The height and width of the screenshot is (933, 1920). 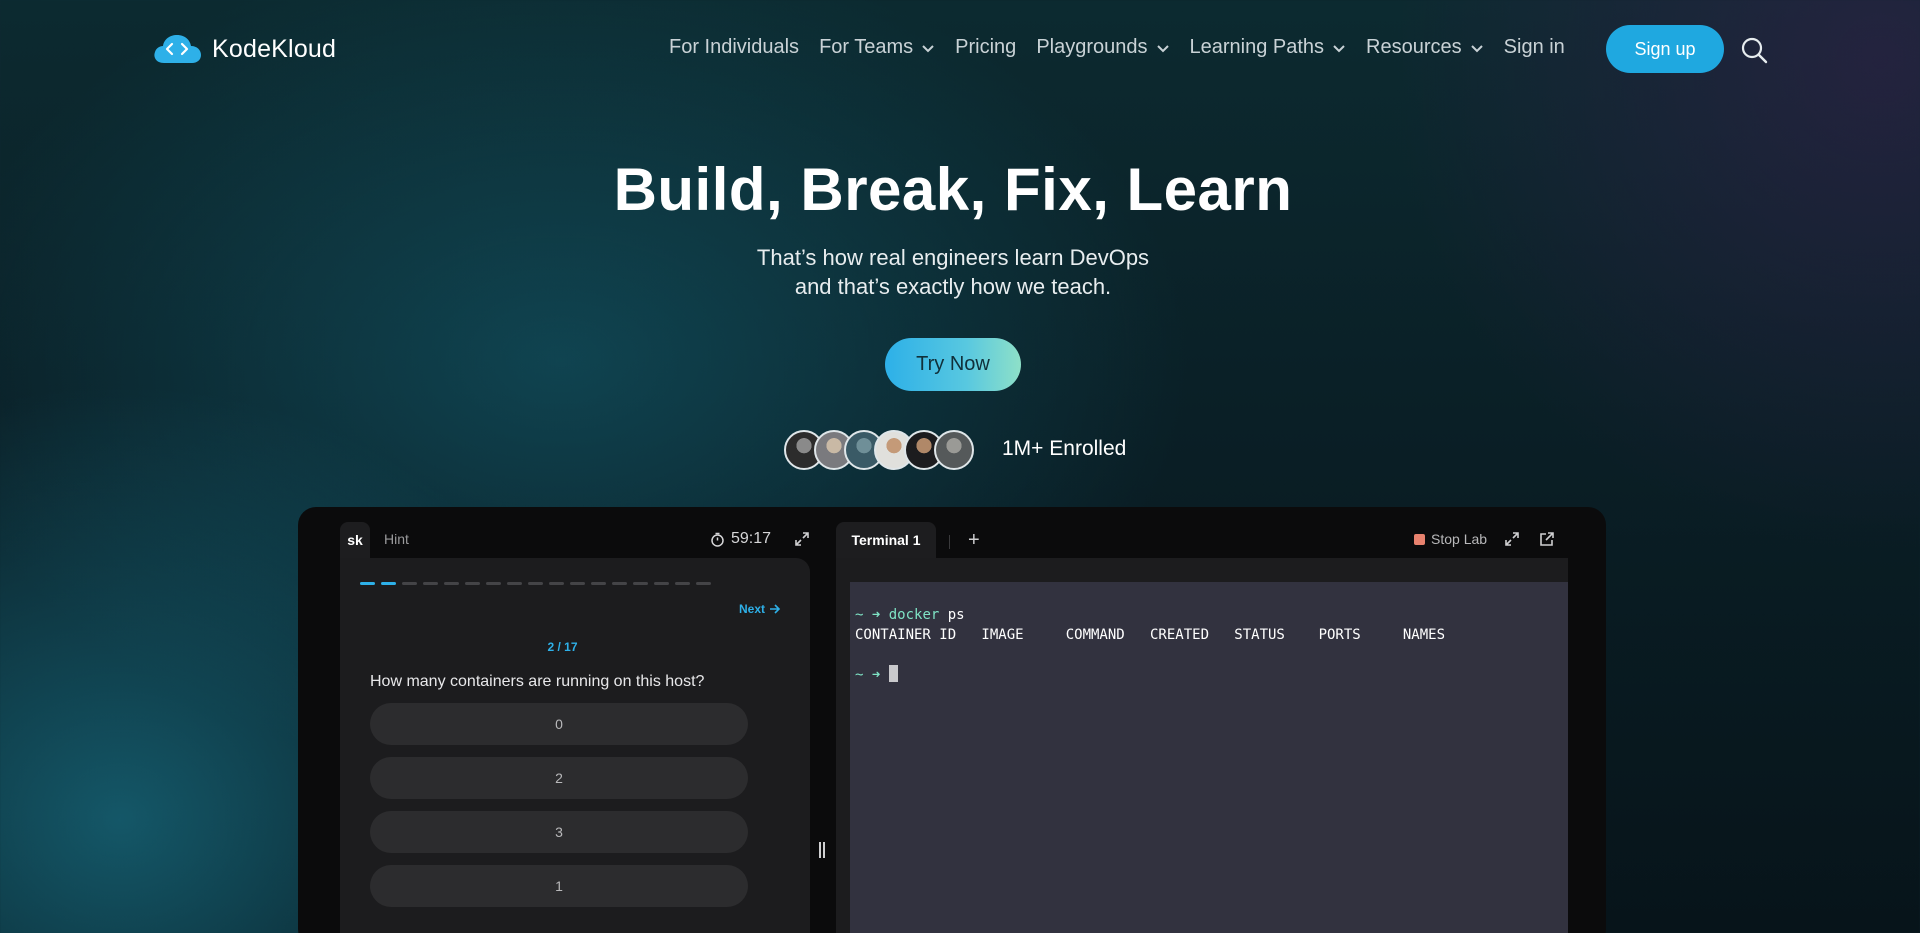 I want to click on nav-label: For Individuals, so click(x=734, y=47).